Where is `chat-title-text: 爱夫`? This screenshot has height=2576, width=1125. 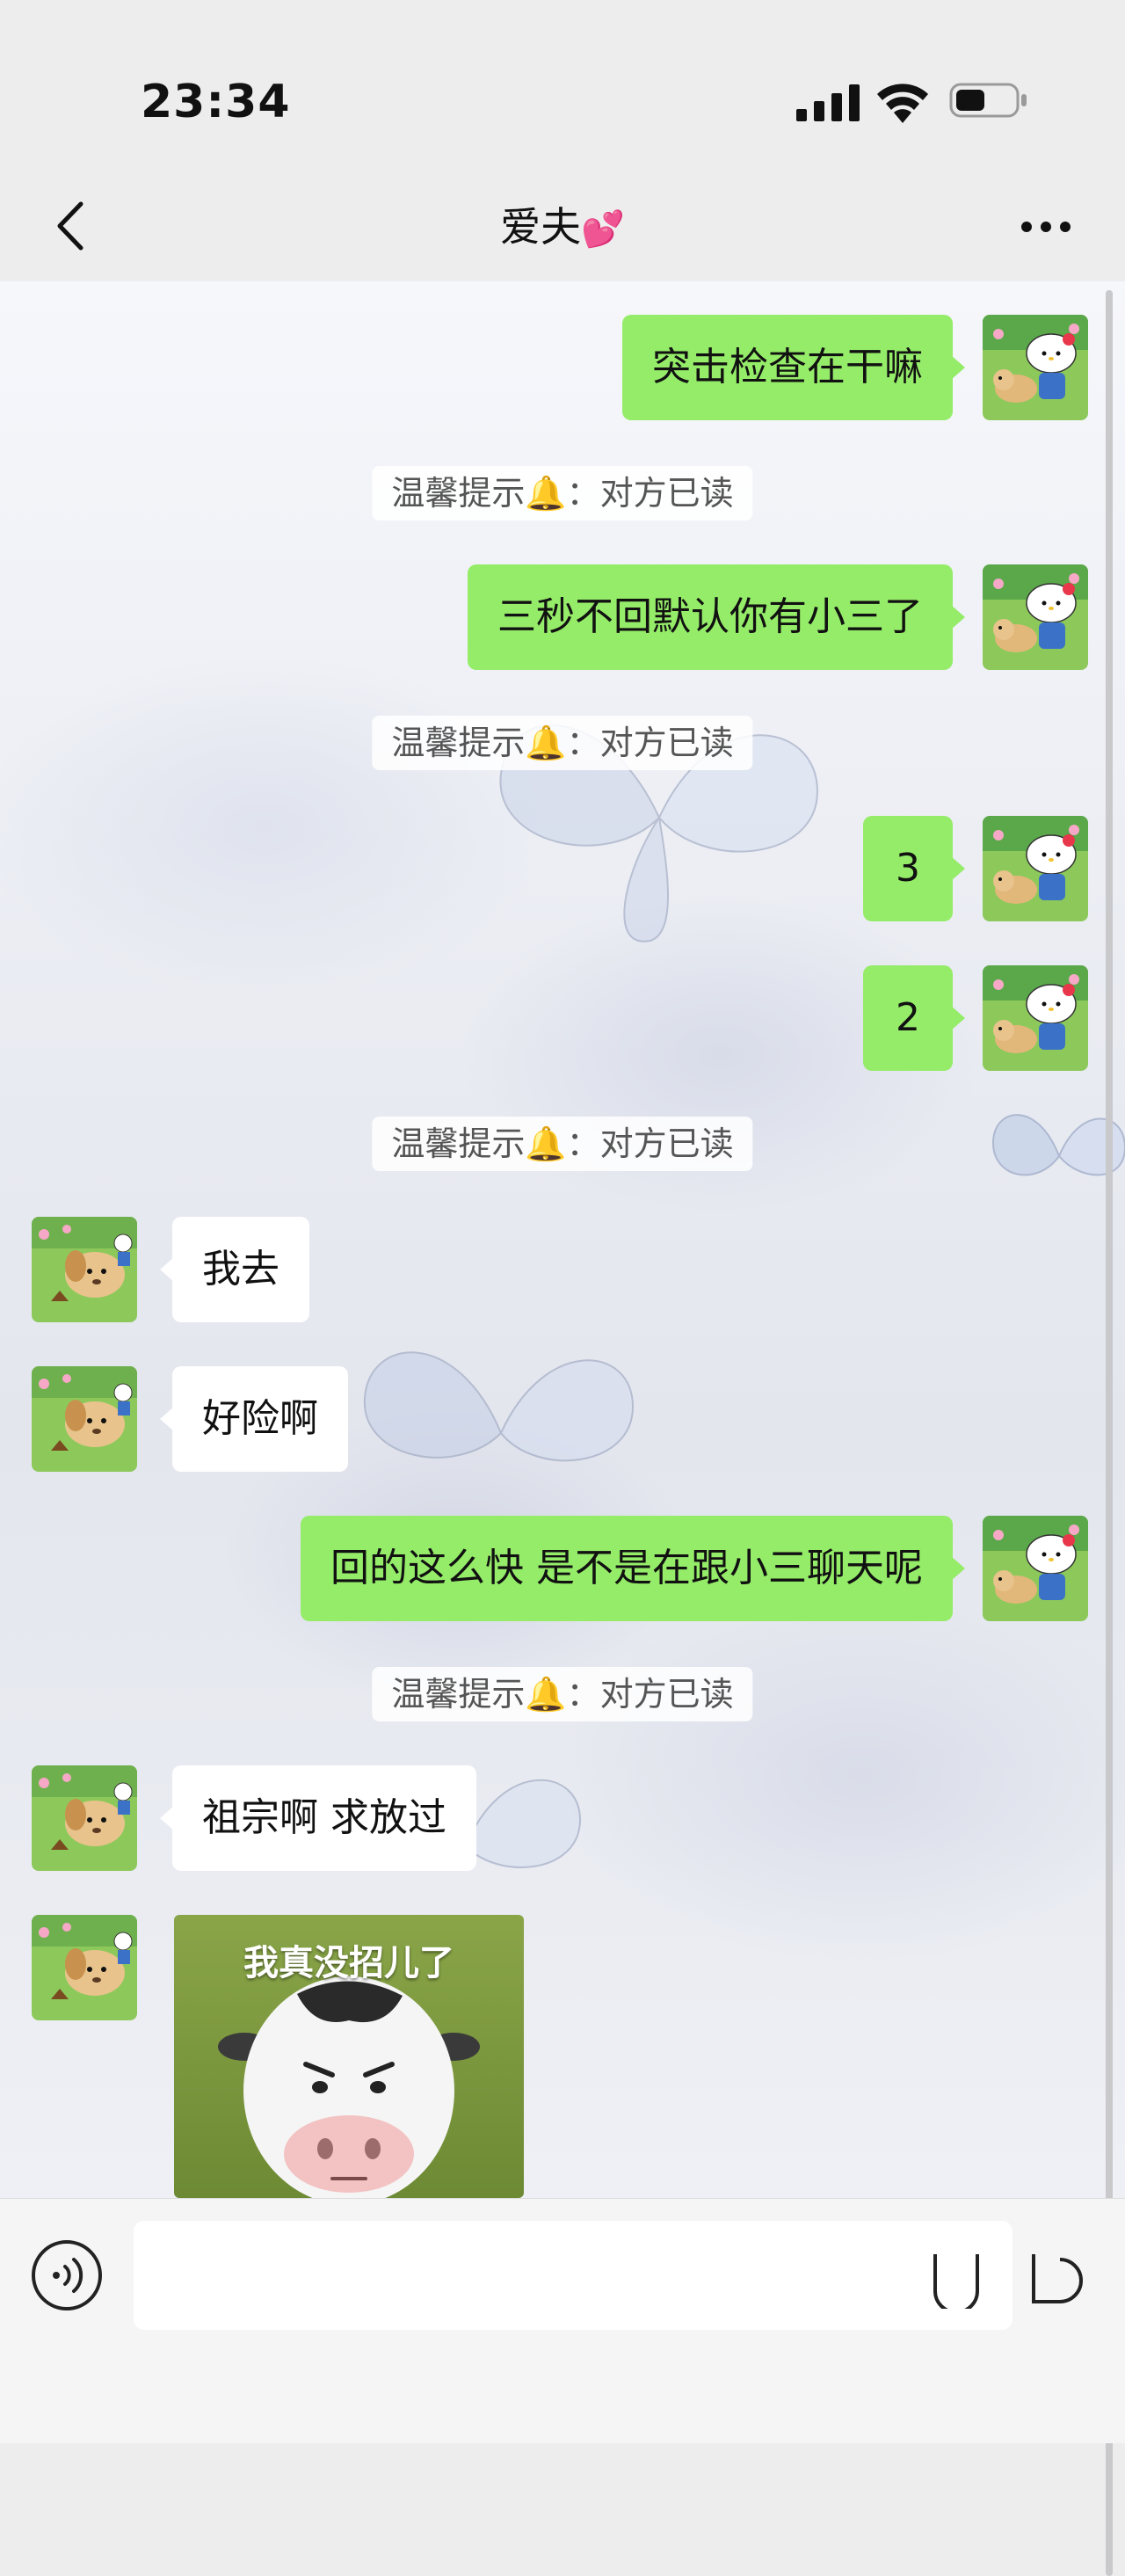
chat-title-text: 爱夫 is located at coordinates (541, 227).